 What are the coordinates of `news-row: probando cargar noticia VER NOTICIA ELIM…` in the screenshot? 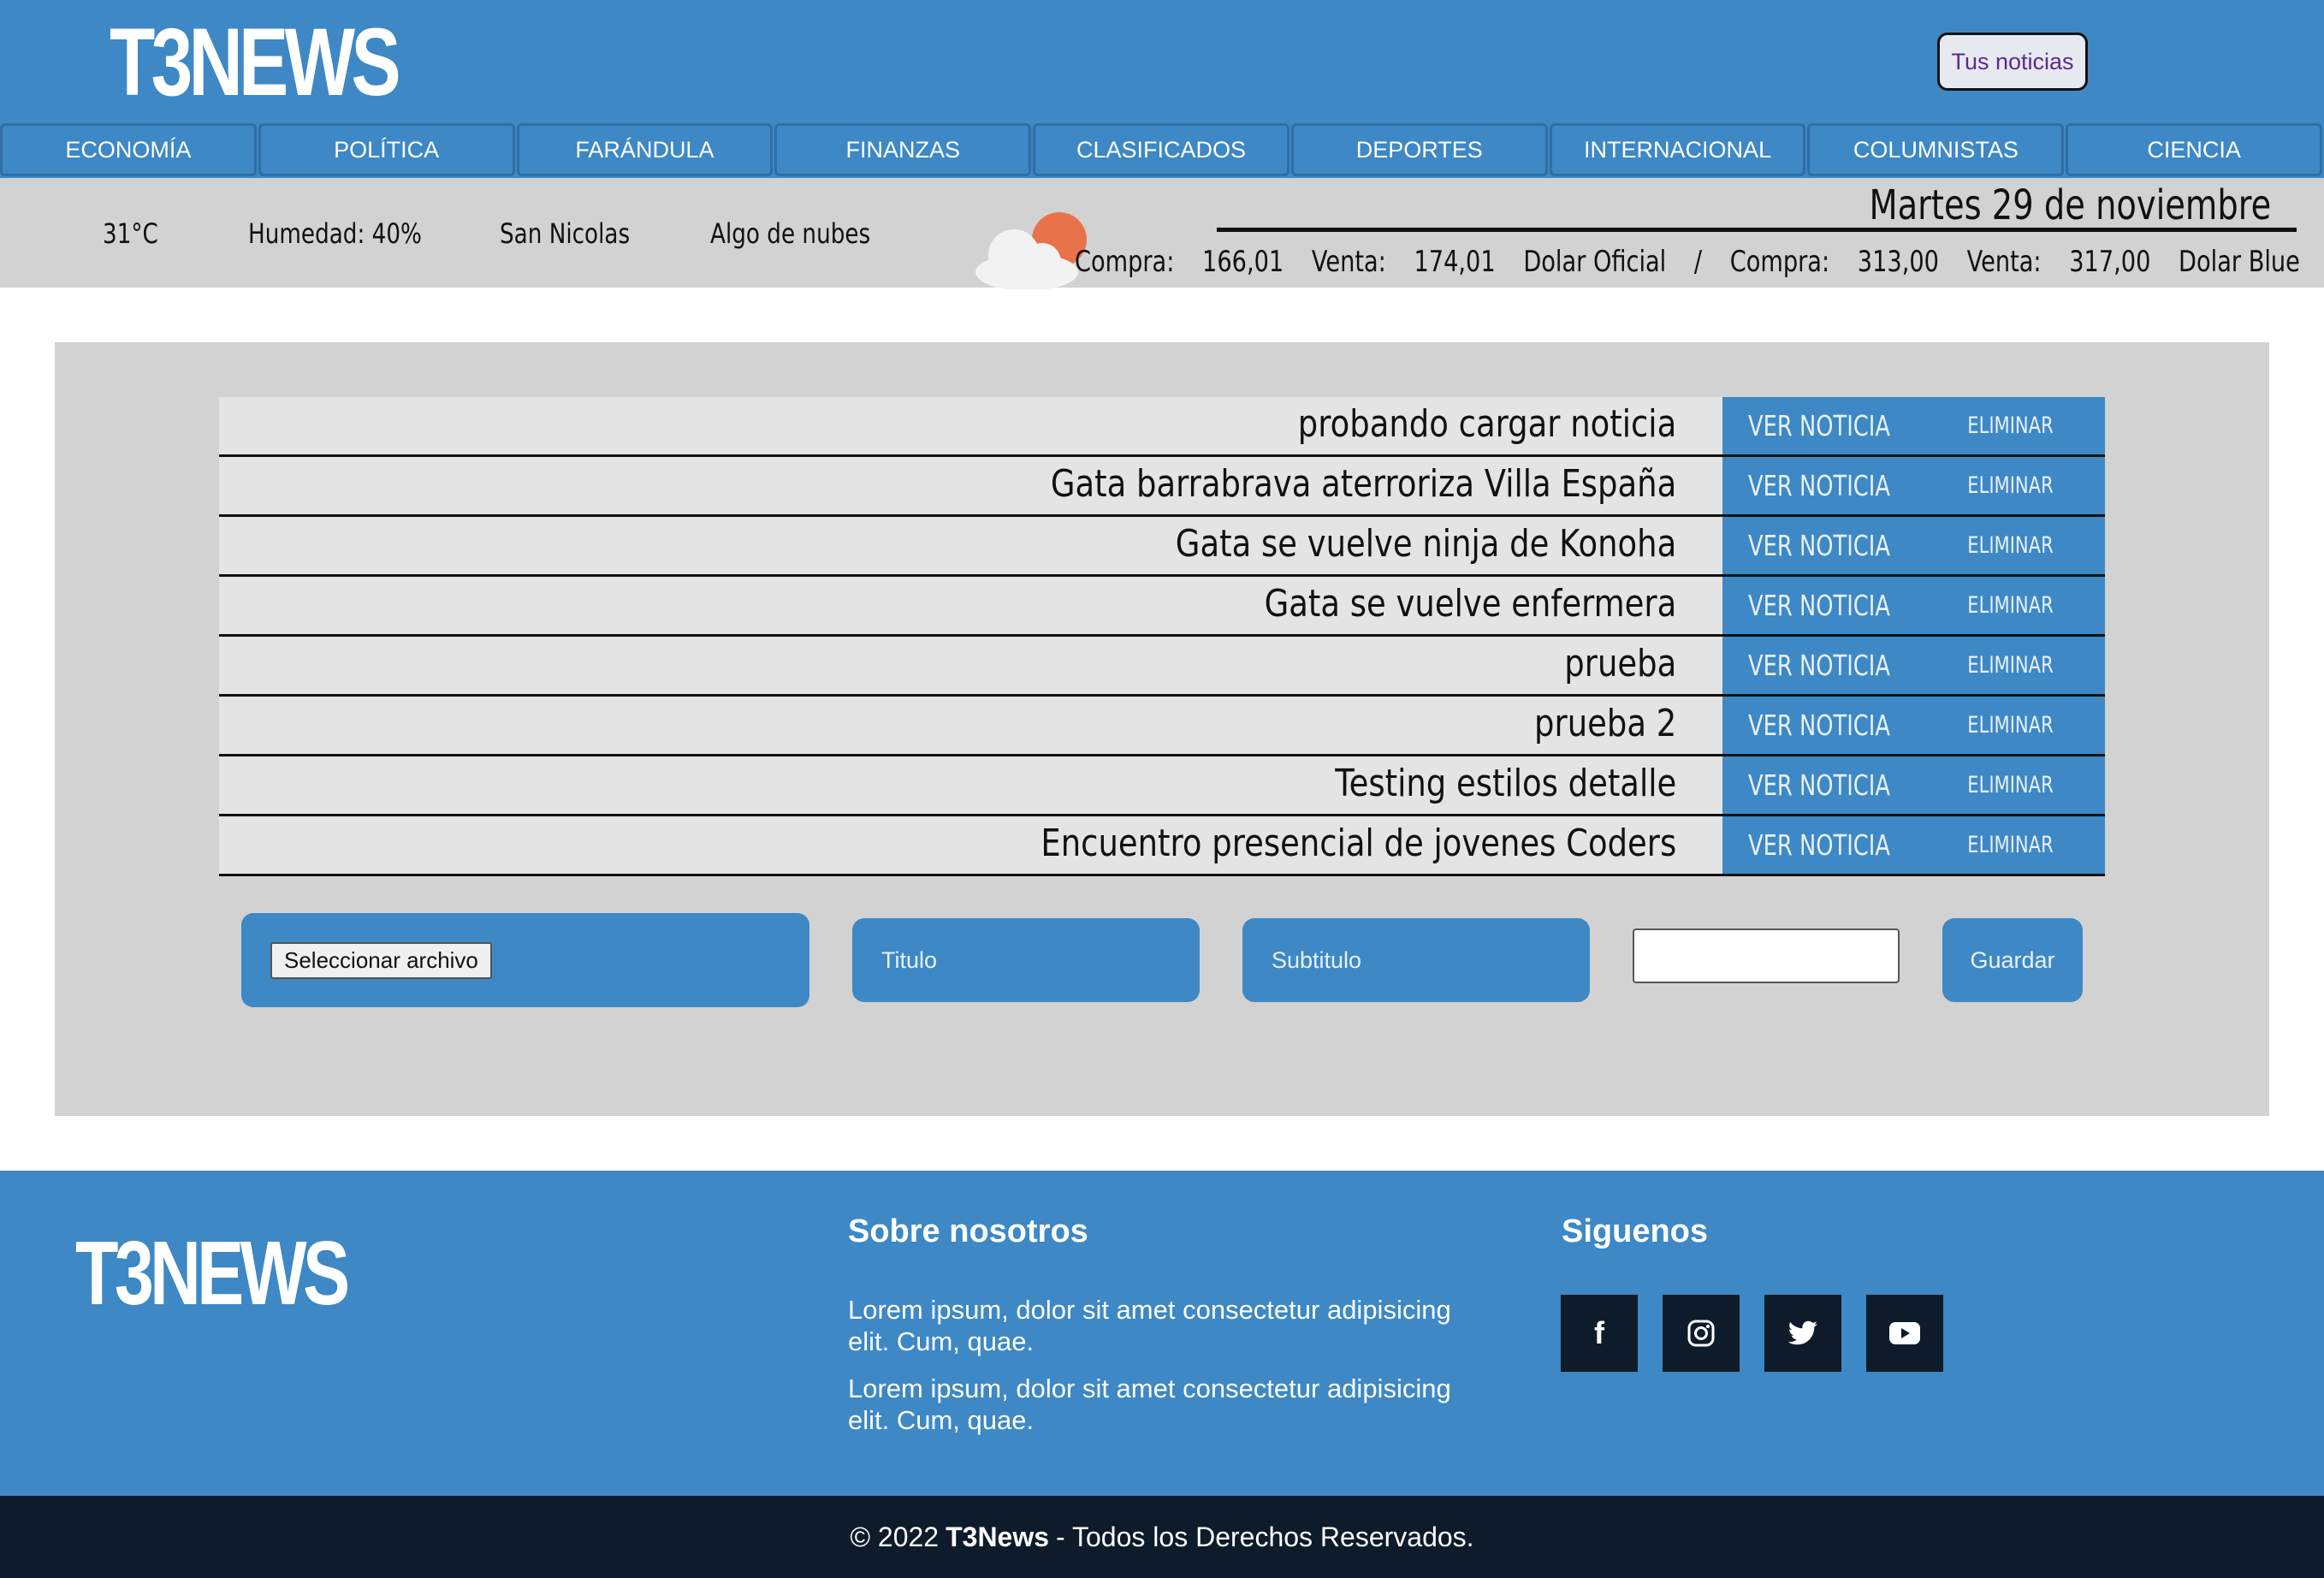 It's located at (1162, 427).